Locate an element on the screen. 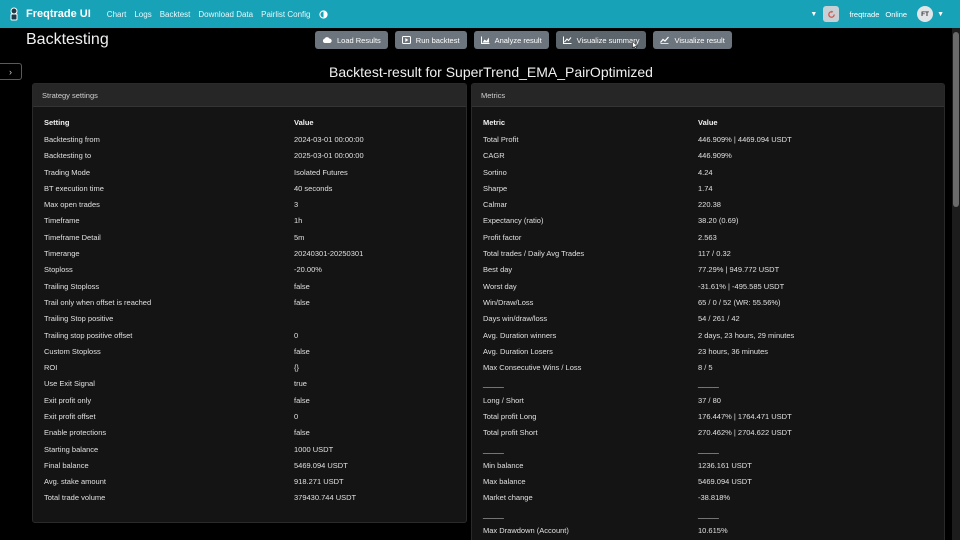  freqtrade-logo-icon is located at coordinates (14, 14).